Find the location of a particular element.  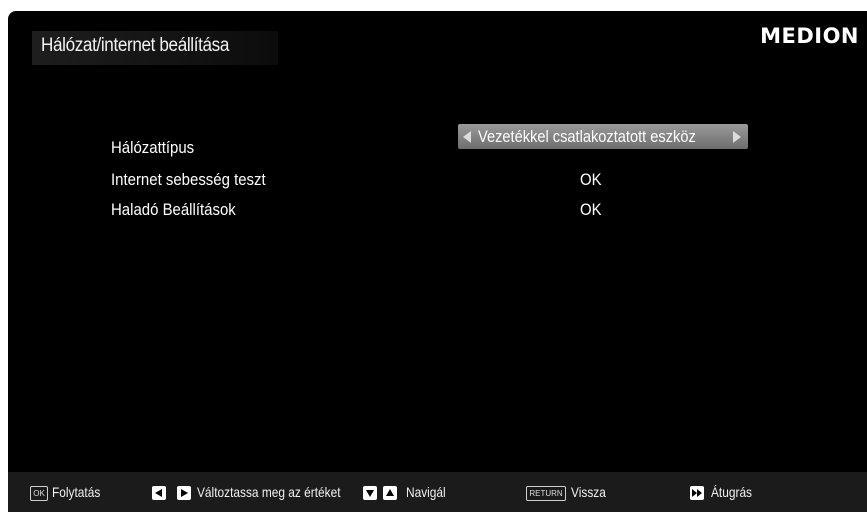

arrow-left-key-icon is located at coordinates (159, 493).